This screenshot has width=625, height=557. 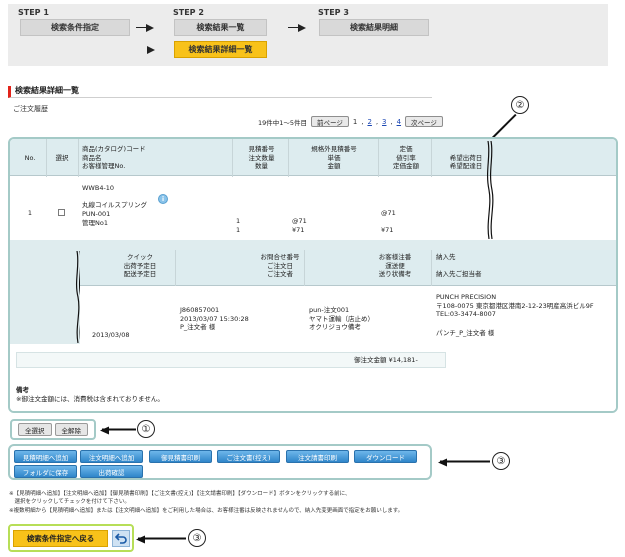 What do you see at coordinates (71, 429) in the screenshot?
I see `clear-all-button: 全解除` at bounding box center [71, 429].